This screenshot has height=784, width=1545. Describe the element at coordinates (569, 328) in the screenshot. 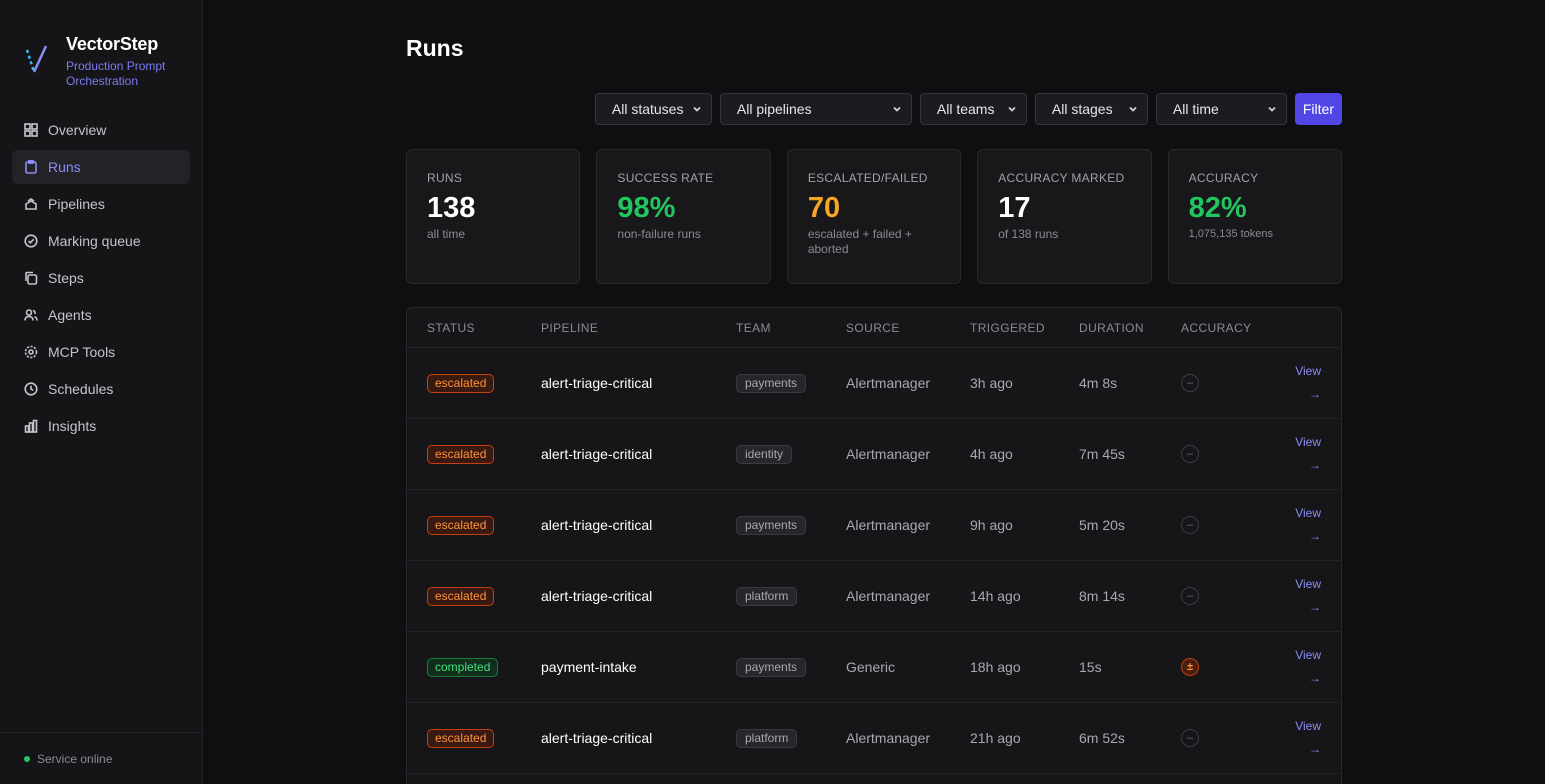

I see `column-header-pipeline: Pipeline` at that location.